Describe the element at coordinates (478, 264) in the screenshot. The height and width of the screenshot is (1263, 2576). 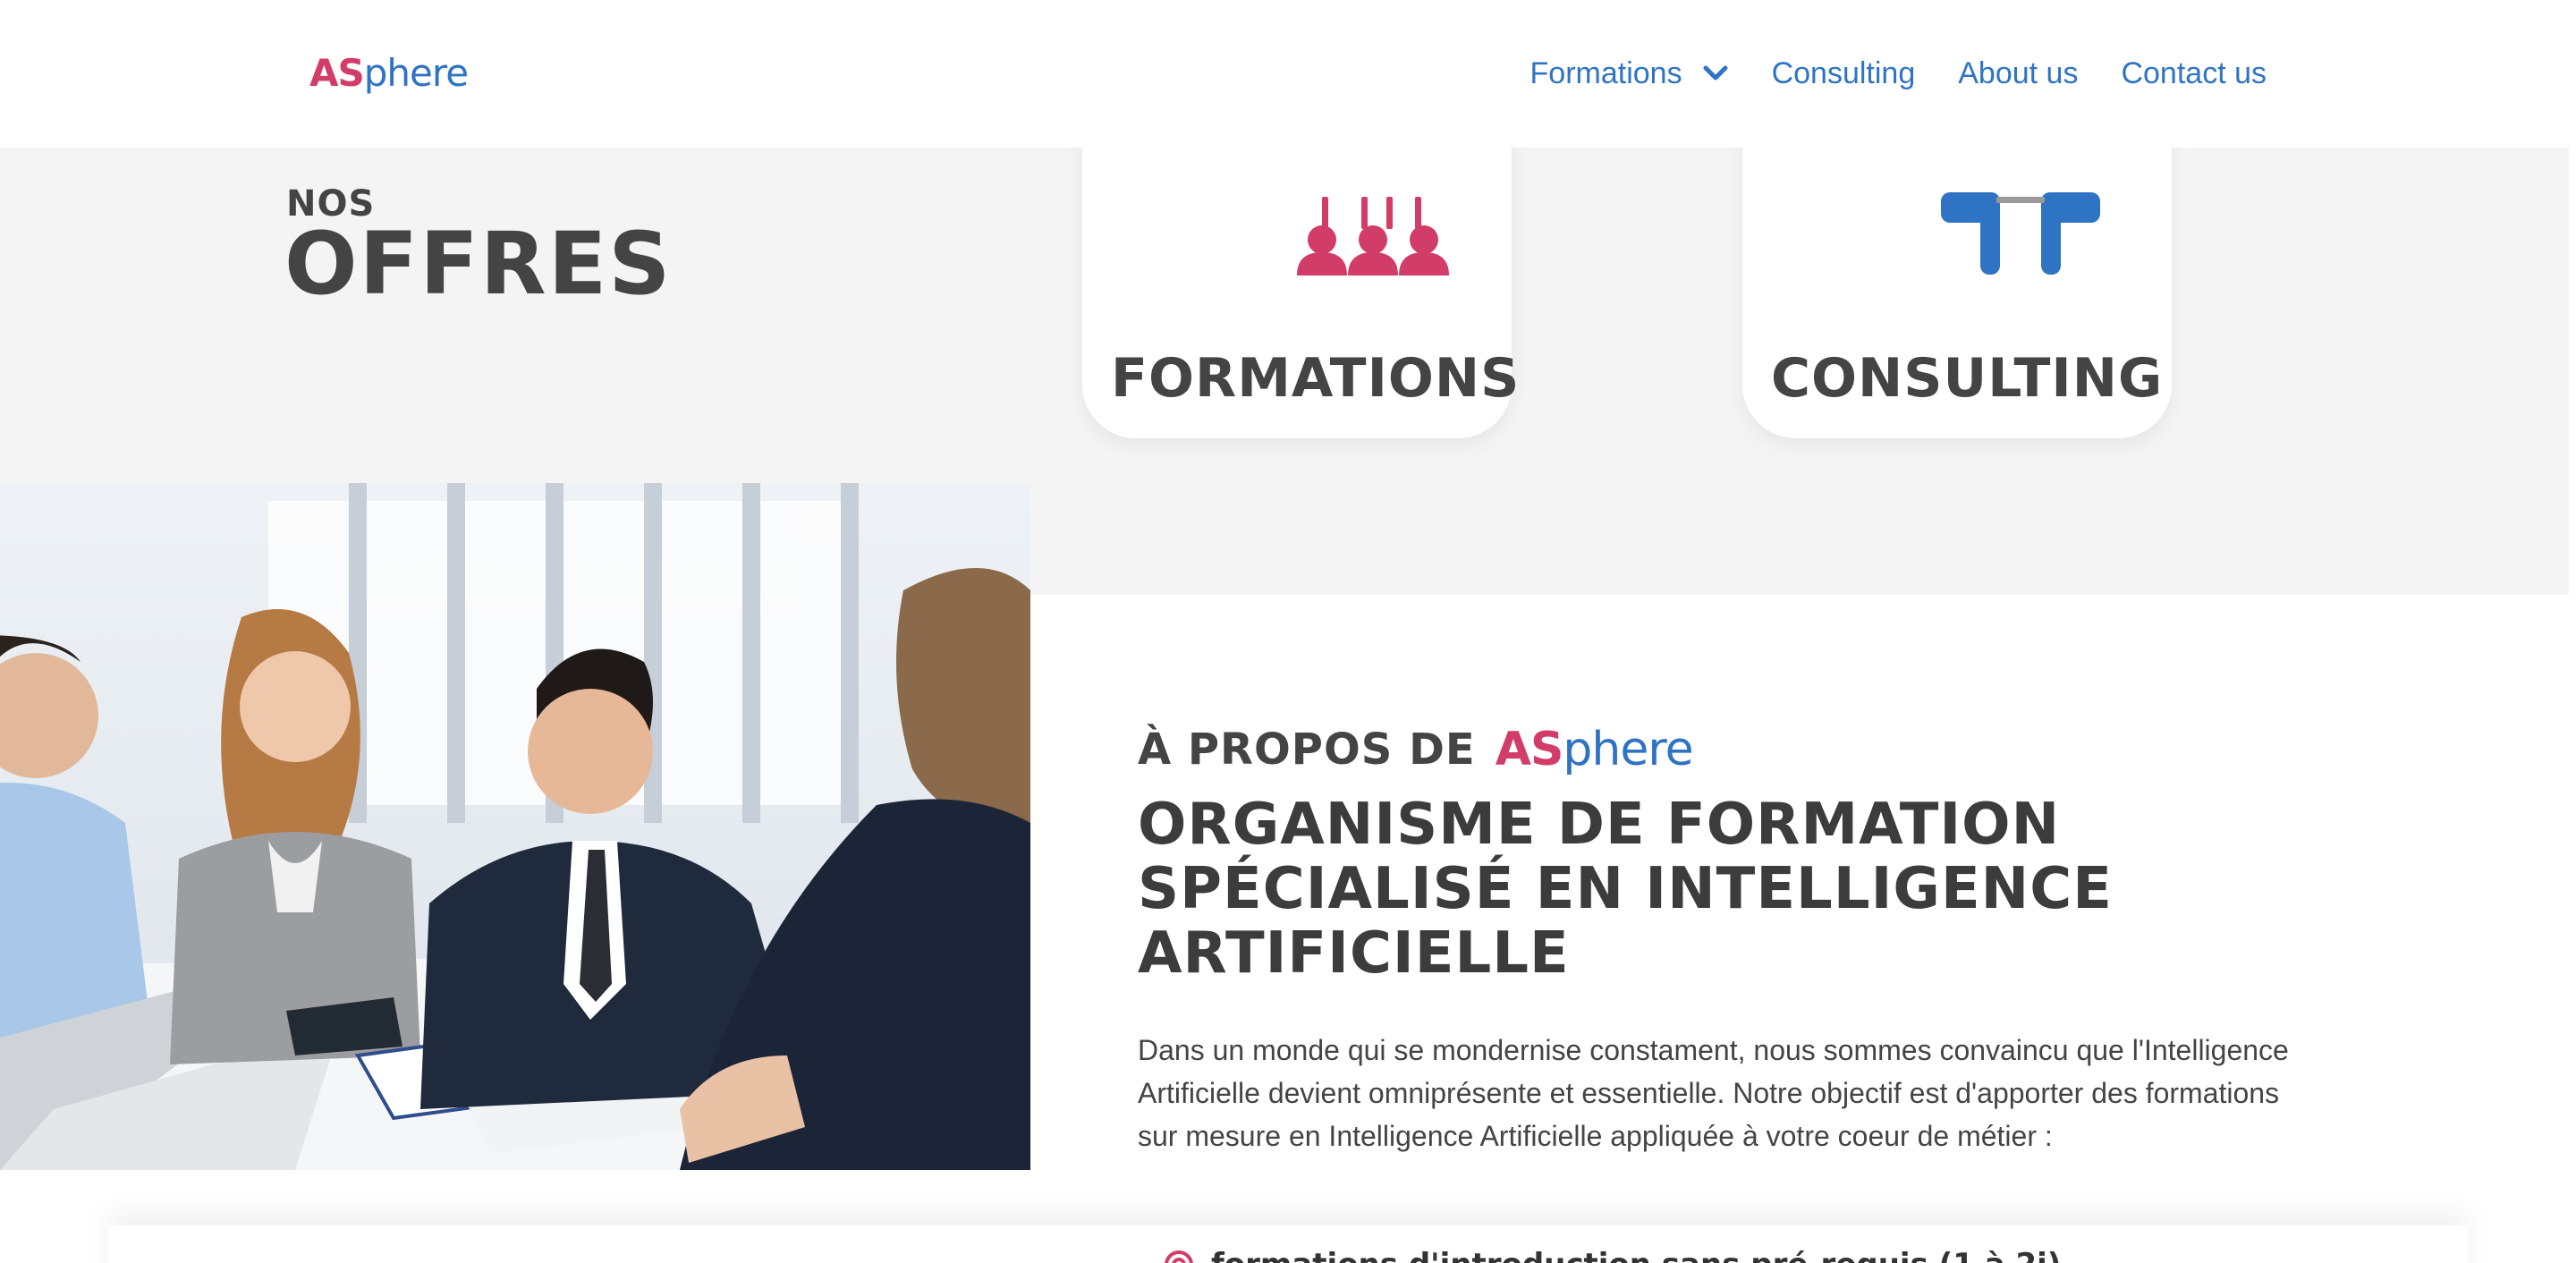
I see `offers-title-large: OFFRES` at that location.